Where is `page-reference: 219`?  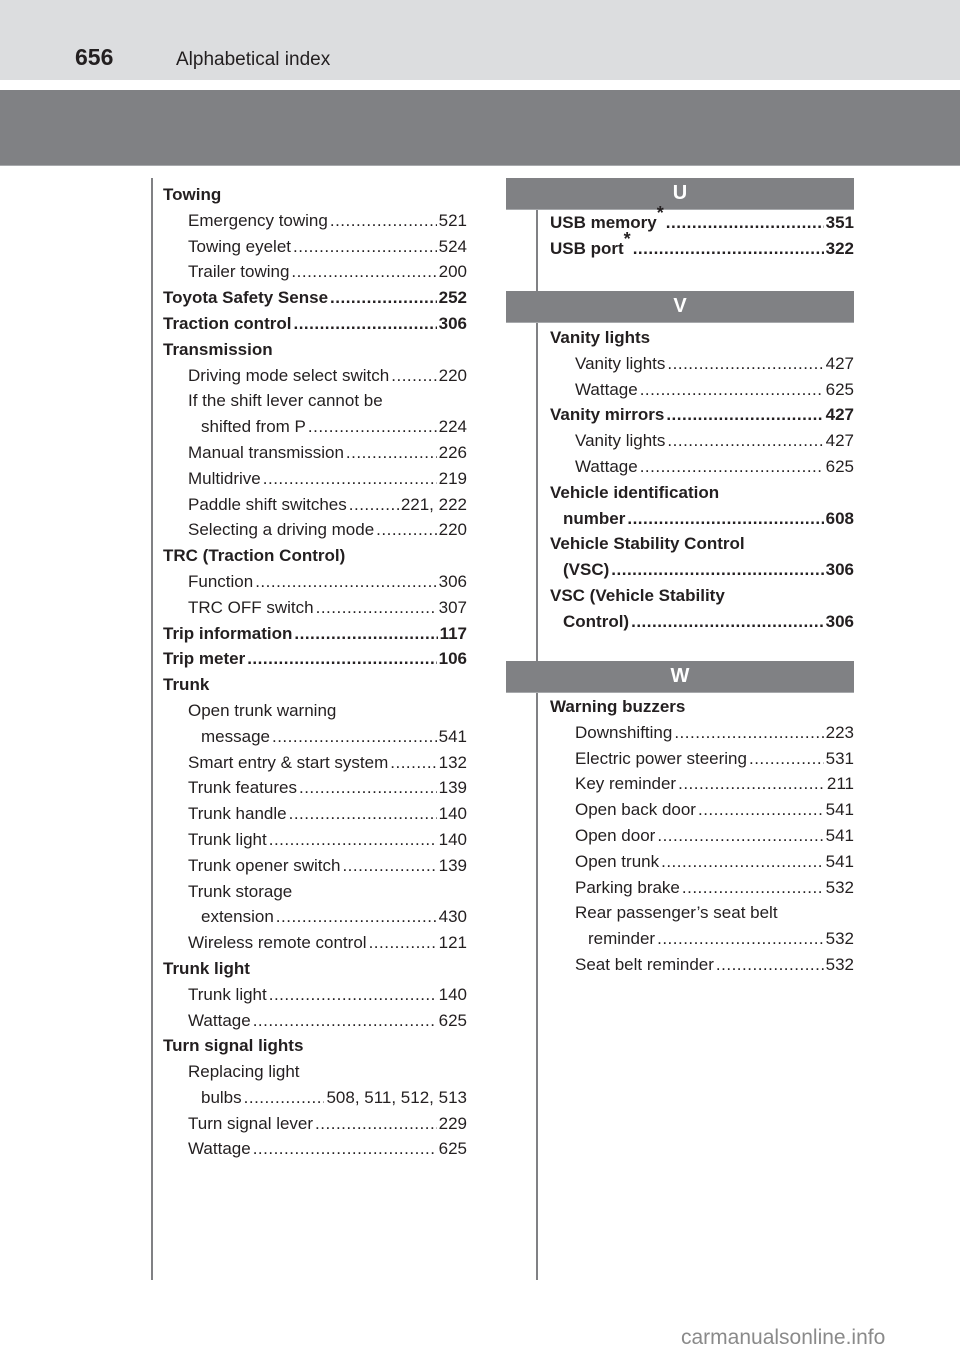
page-reference: 219 is located at coordinates (453, 479).